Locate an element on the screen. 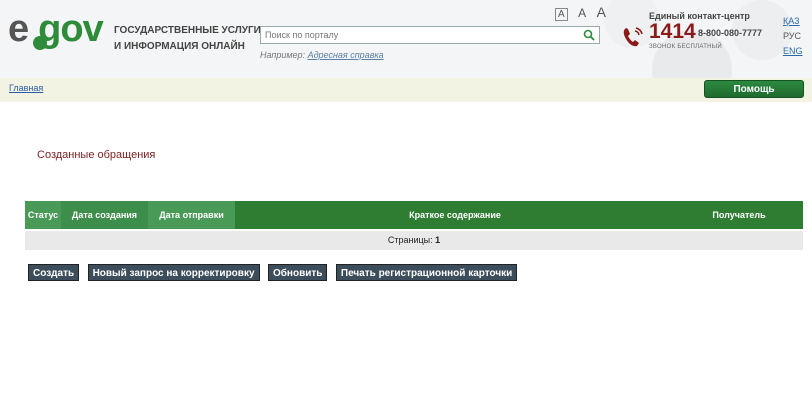  search-example: Например: Адресная справка is located at coordinates (322, 55).